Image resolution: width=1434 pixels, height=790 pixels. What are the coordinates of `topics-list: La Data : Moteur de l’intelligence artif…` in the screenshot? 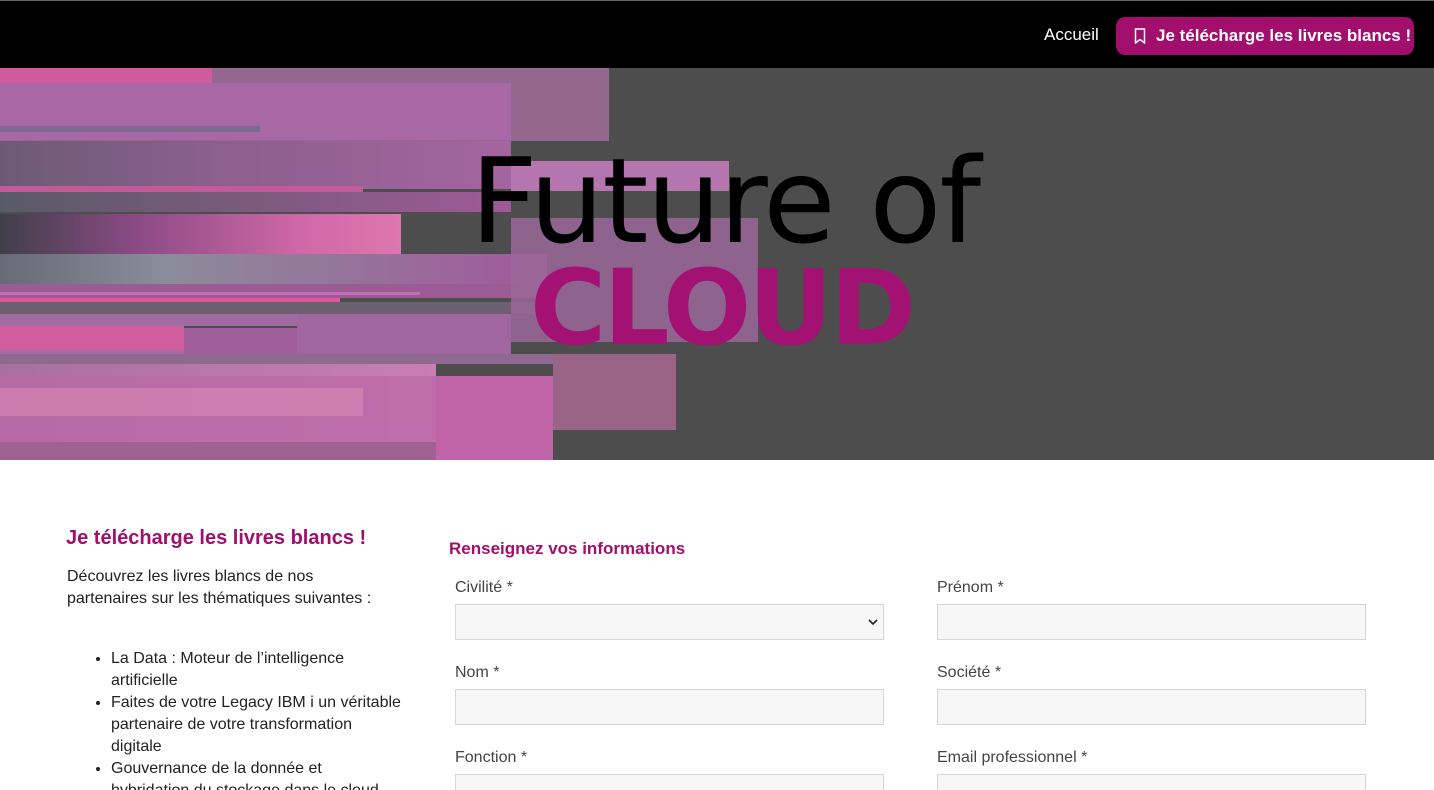 It's located at (256, 719).